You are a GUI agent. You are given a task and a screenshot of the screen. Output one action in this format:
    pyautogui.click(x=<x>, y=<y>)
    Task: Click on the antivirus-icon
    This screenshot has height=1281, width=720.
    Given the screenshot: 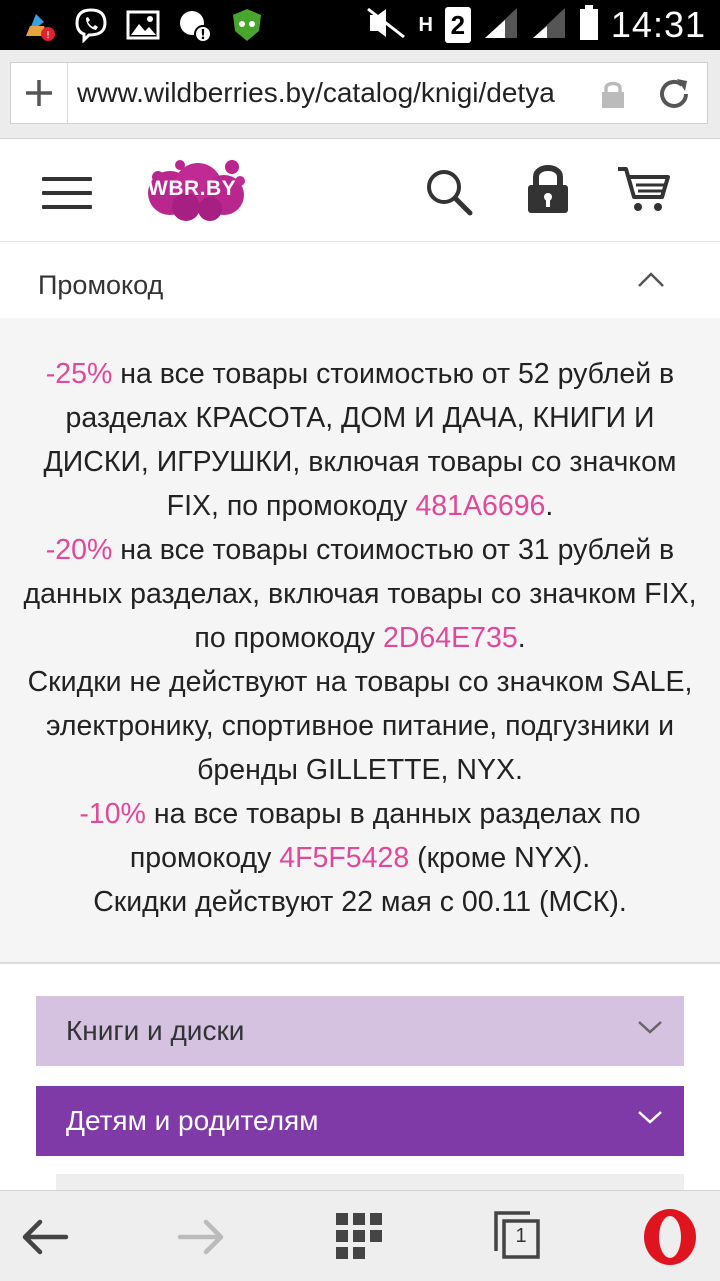 What is the action you would take?
    pyautogui.click(x=247, y=25)
    